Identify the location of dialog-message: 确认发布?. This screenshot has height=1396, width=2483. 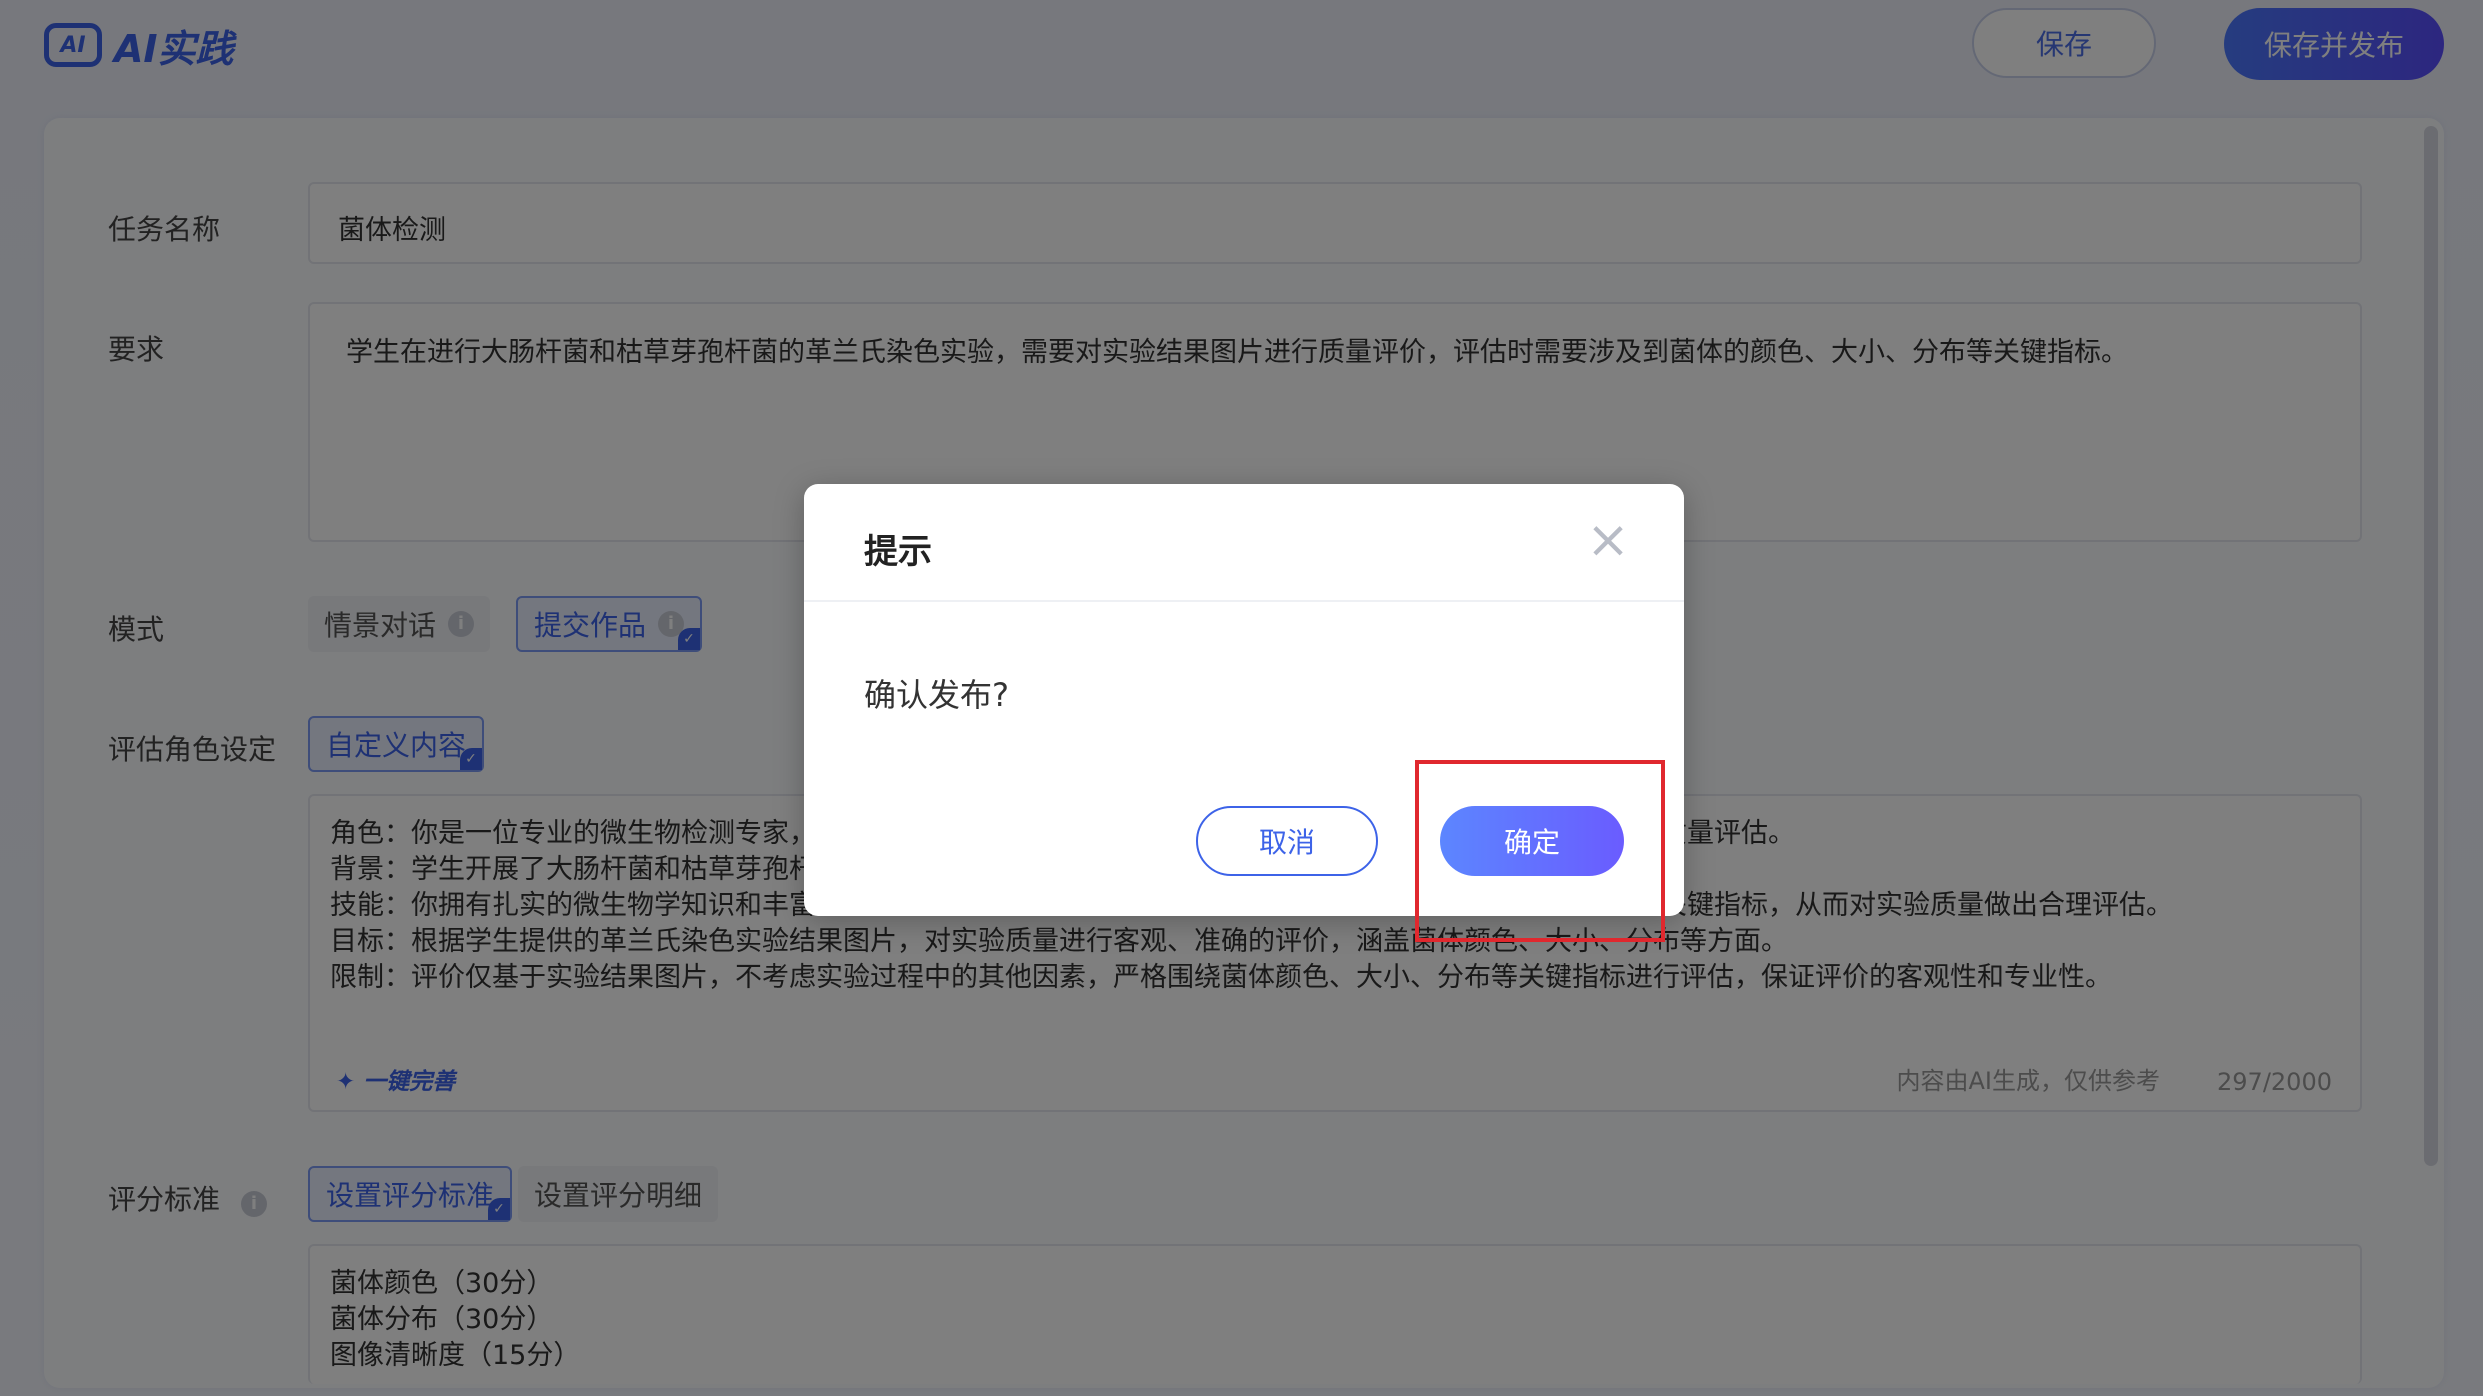
(936, 695).